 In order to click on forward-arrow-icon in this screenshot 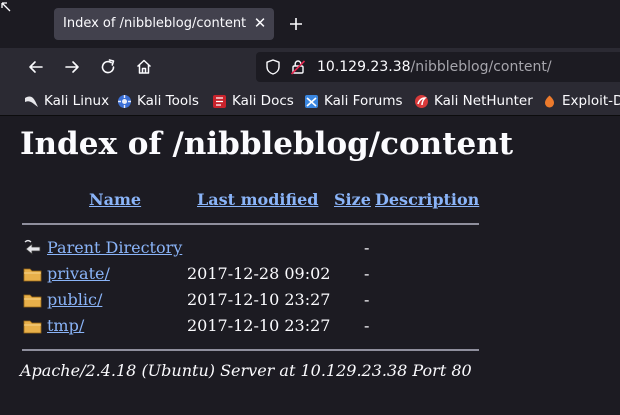, I will do `click(72, 67)`.